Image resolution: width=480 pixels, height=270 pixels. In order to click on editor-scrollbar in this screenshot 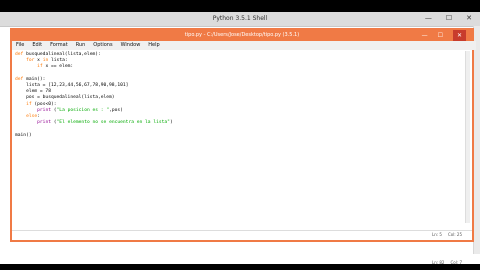, I will do `click(467, 137)`.